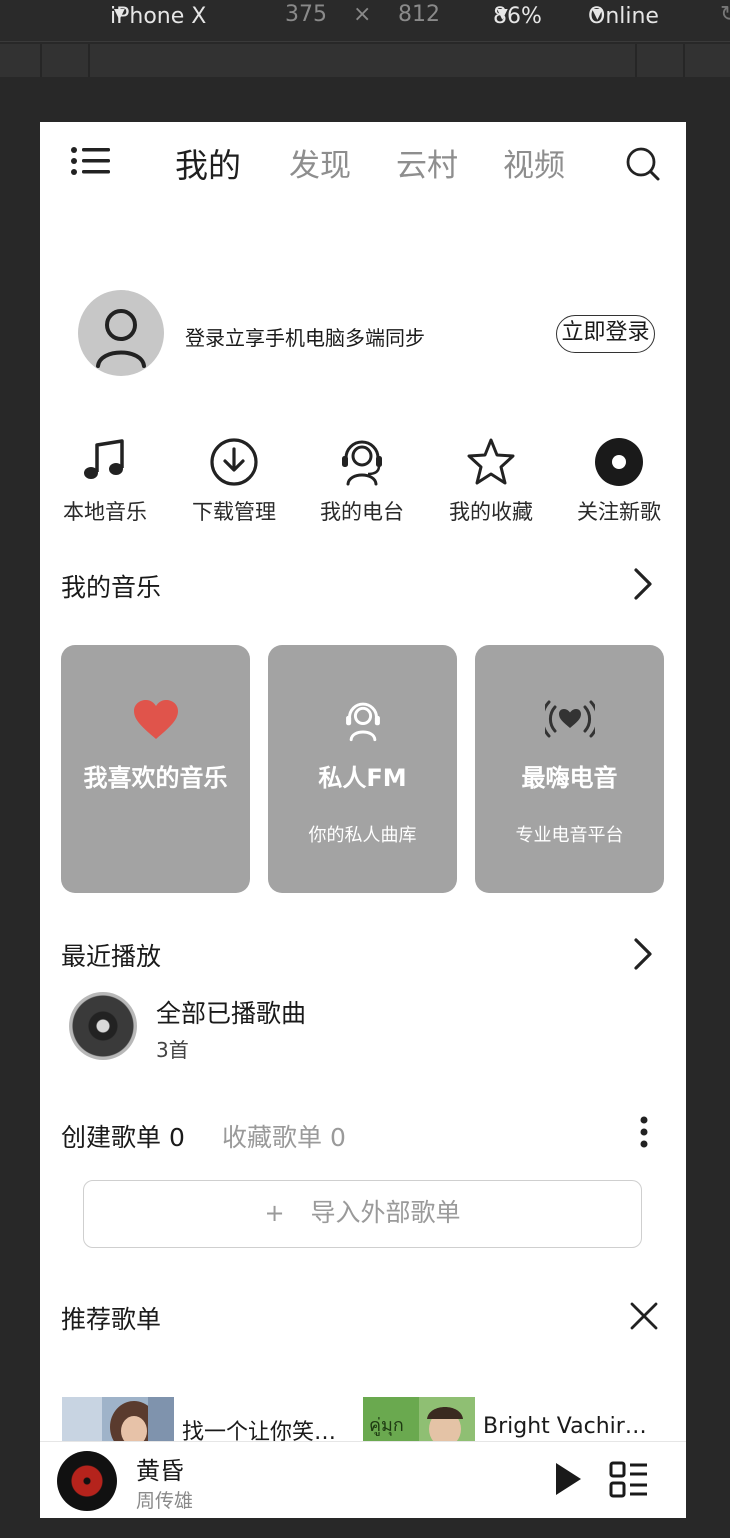  Describe the element at coordinates (568, 1481) in the screenshot. I see `play-icon` at that location.